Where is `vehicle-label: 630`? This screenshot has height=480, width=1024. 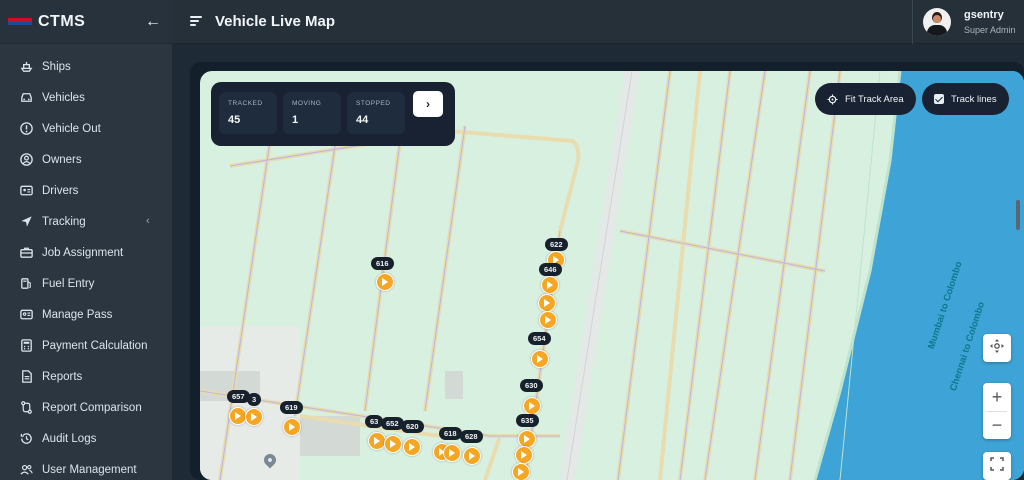
vehicle-label: 630 is located at coordinates (531, 385).